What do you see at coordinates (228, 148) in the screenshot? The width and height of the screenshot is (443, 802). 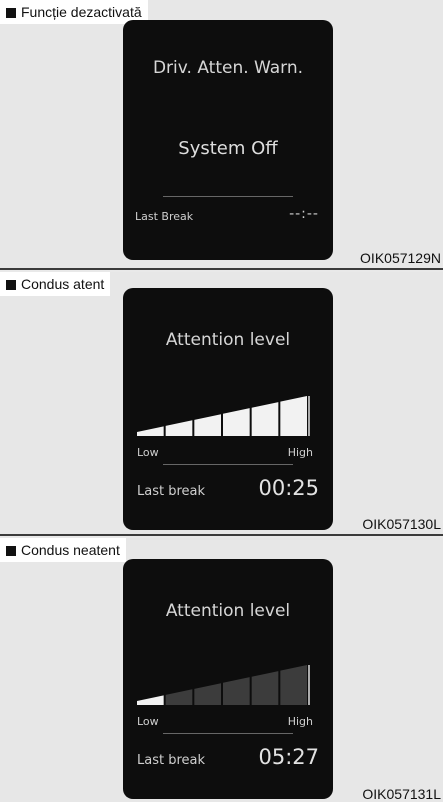 I see `system-status: System Off` at bounding box center [228, 148].